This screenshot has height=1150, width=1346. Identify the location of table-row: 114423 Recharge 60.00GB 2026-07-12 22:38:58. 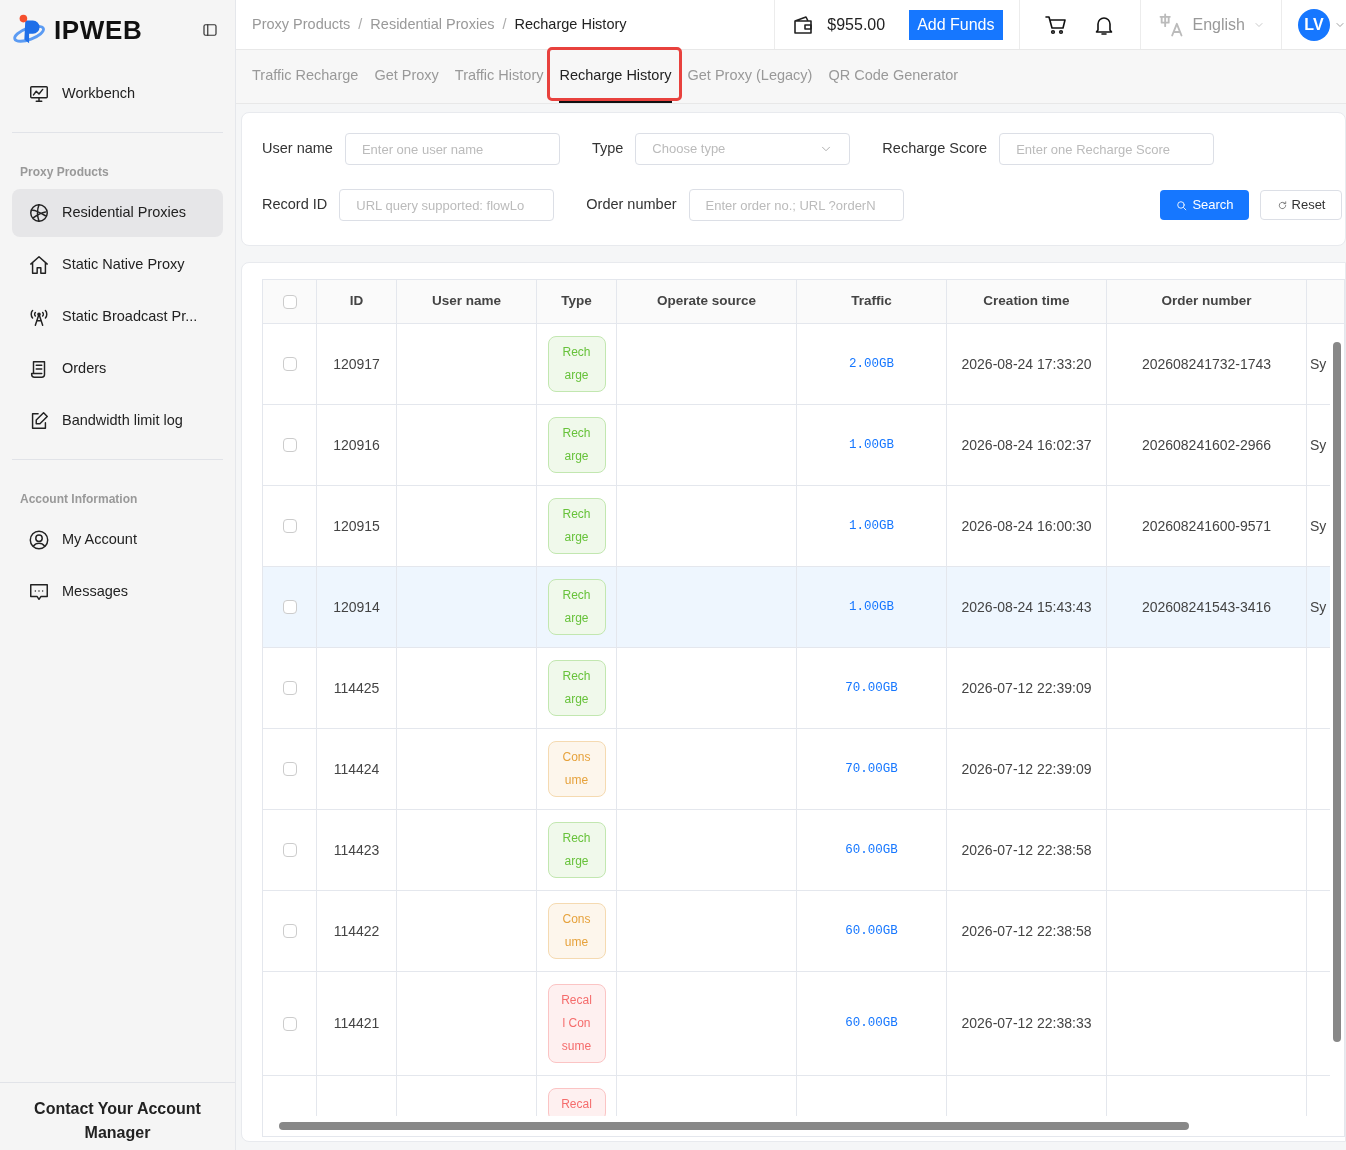
(796, 850).